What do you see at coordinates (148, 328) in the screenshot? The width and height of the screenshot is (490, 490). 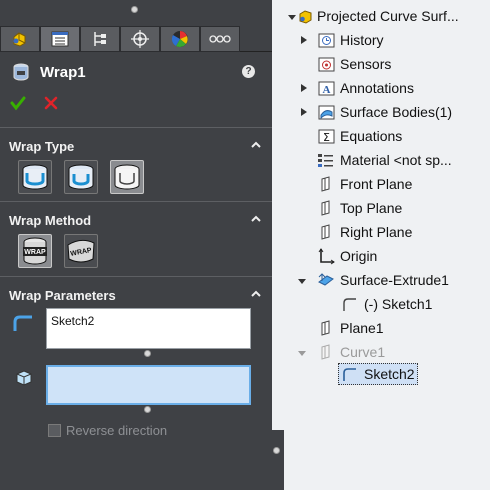 I see `source-sketch-selection-box: Sketch2` at bounding box center [148, 328].